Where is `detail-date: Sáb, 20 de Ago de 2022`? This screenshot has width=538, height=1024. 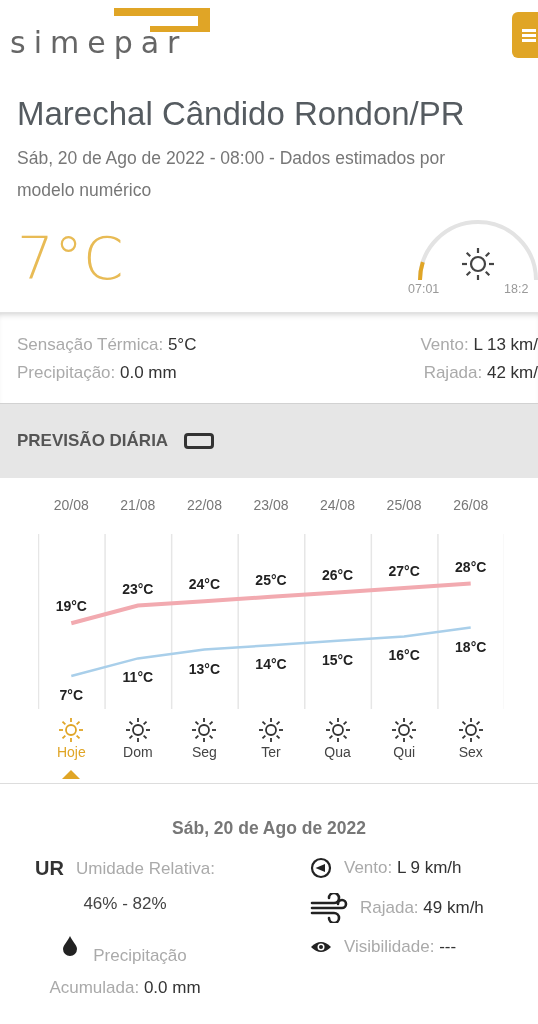 detail-date: Sáb, 20 de Ago de 2022 is located at coordinates (269, 828).